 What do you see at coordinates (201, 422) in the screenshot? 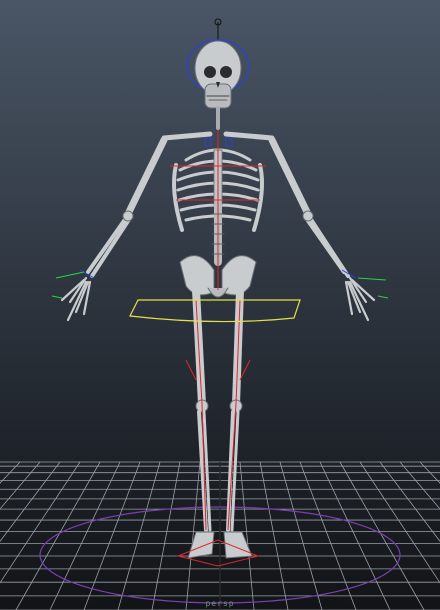
I see `left-leg` at bounding box center [201, 422].